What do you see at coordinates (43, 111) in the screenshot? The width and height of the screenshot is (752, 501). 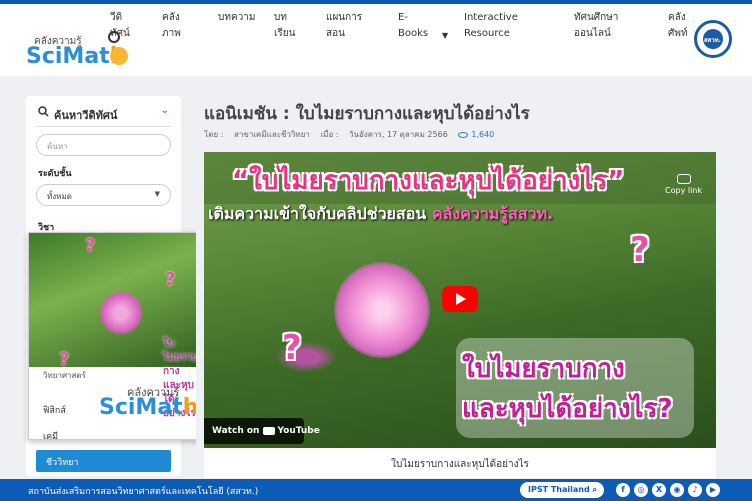 I see `search-icon` at bounding box center [43, 111].